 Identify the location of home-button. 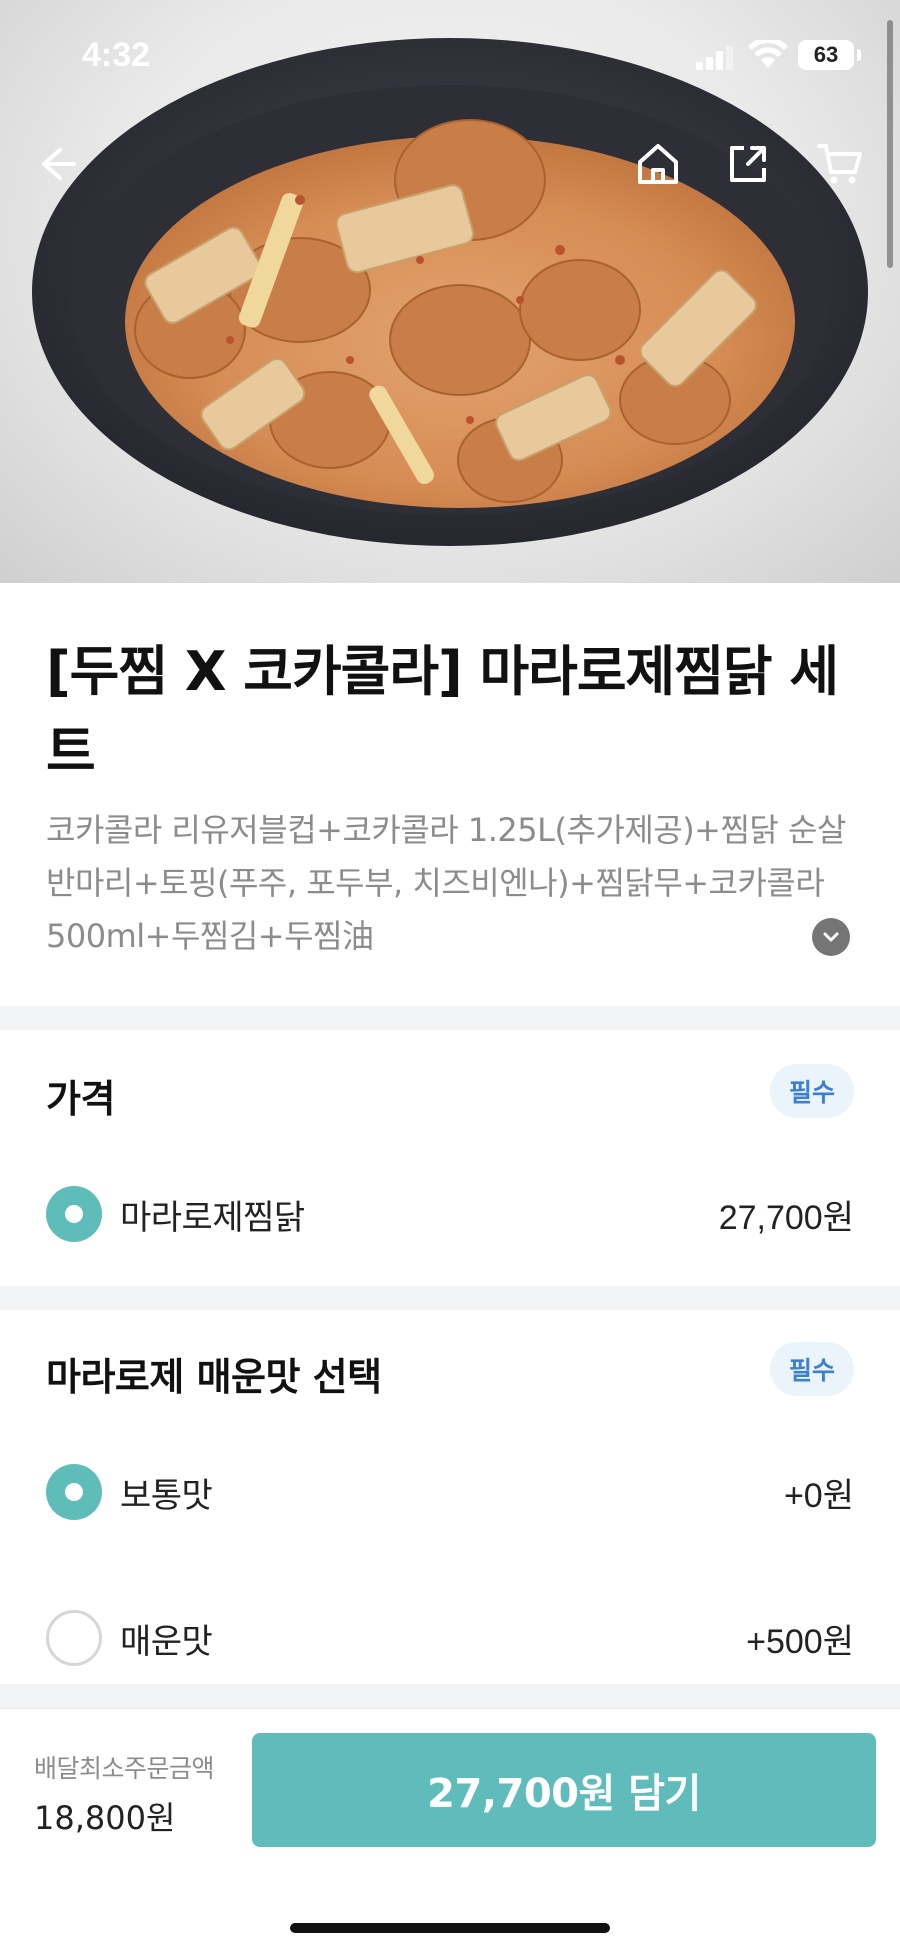
(658, 164).